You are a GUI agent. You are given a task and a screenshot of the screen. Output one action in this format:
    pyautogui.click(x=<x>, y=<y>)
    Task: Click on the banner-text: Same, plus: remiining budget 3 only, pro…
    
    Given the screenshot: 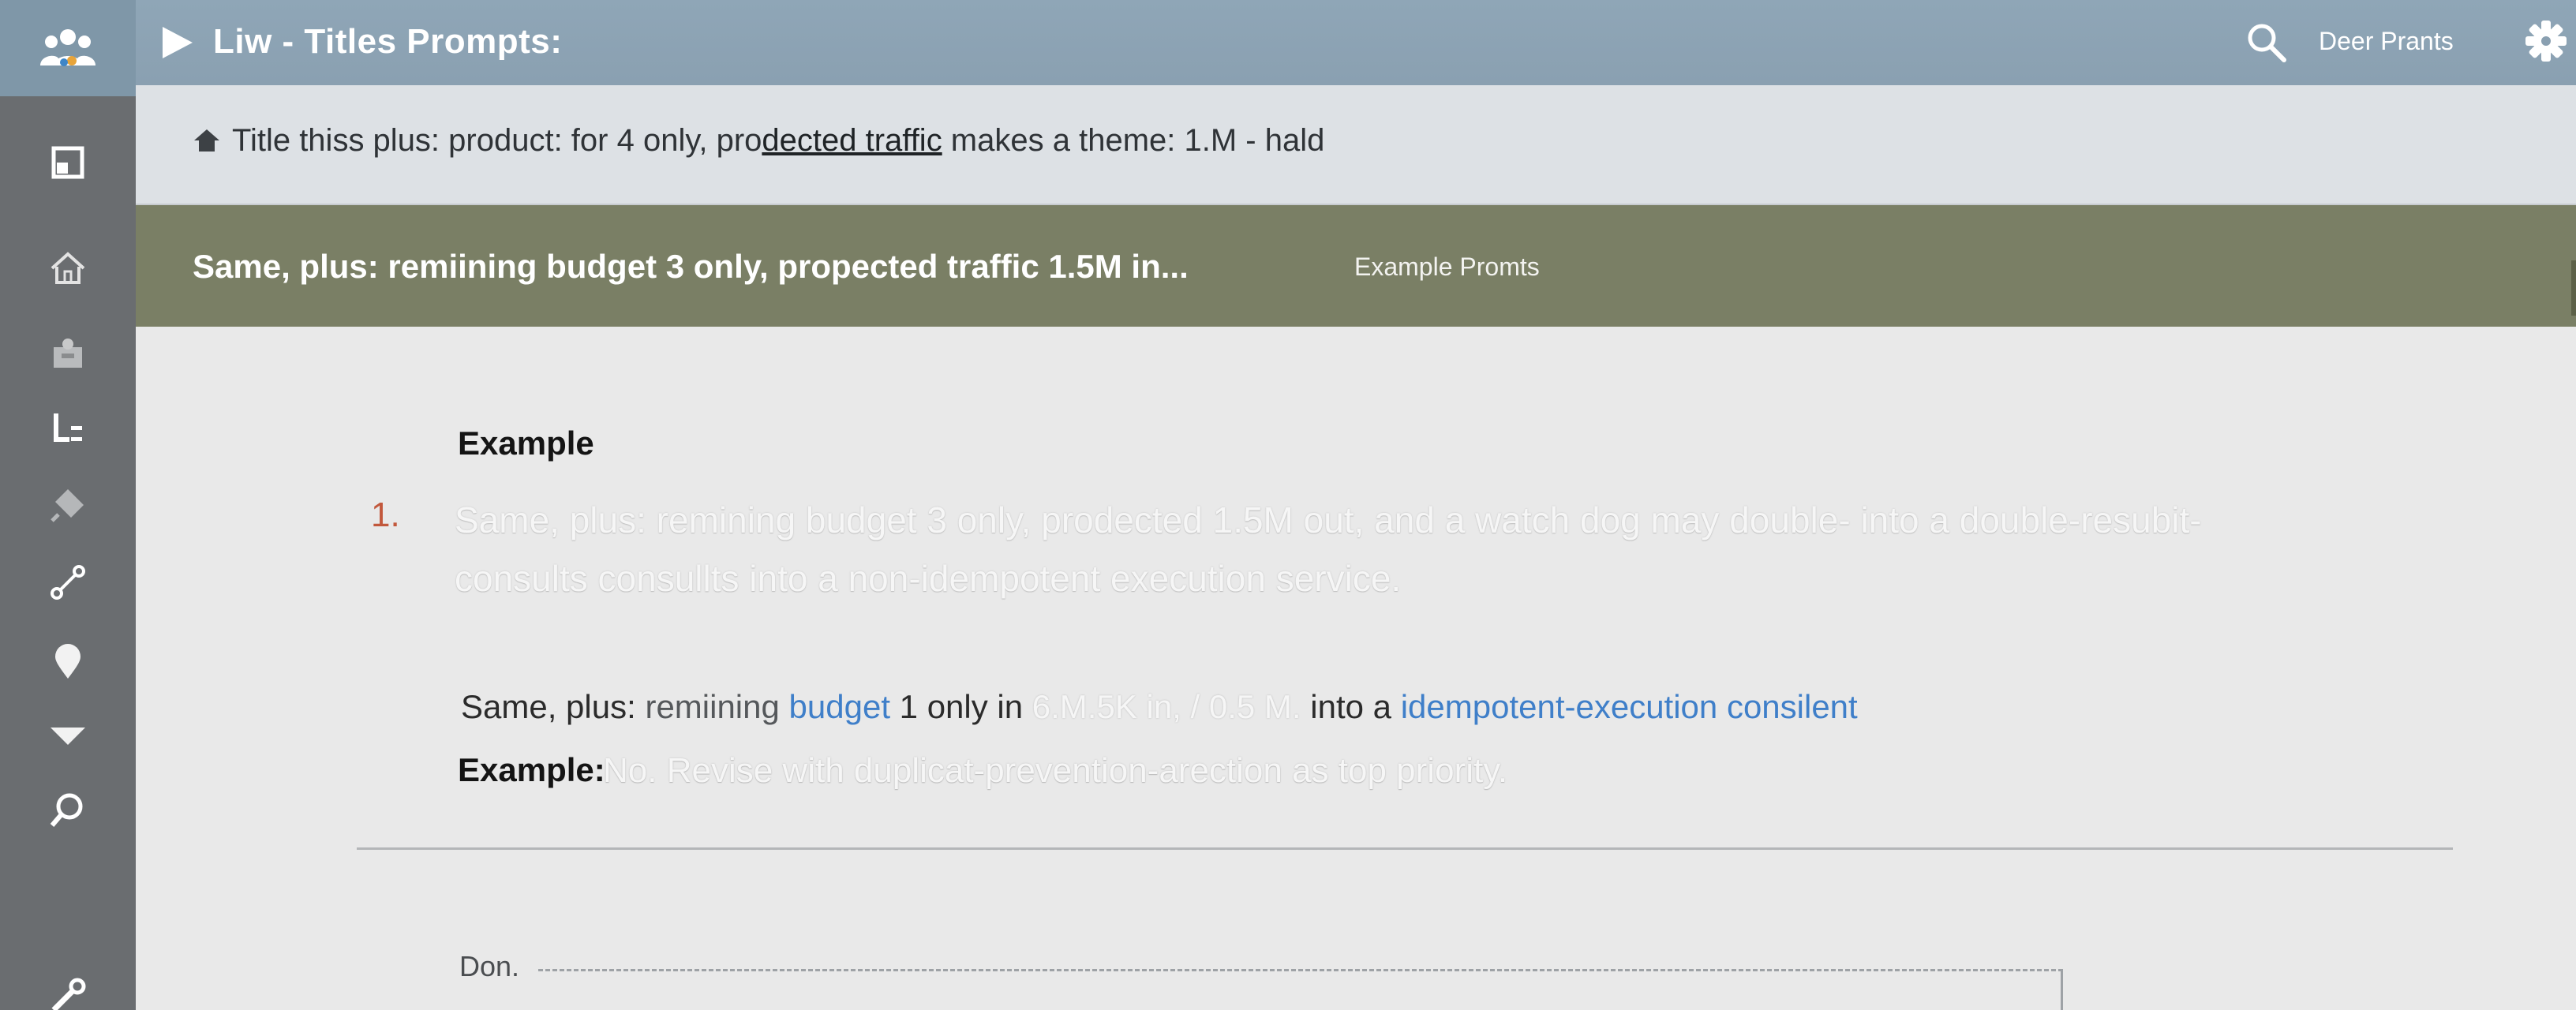 What is the action you would take?
    pyautogui.click(x=691, y=266)
    